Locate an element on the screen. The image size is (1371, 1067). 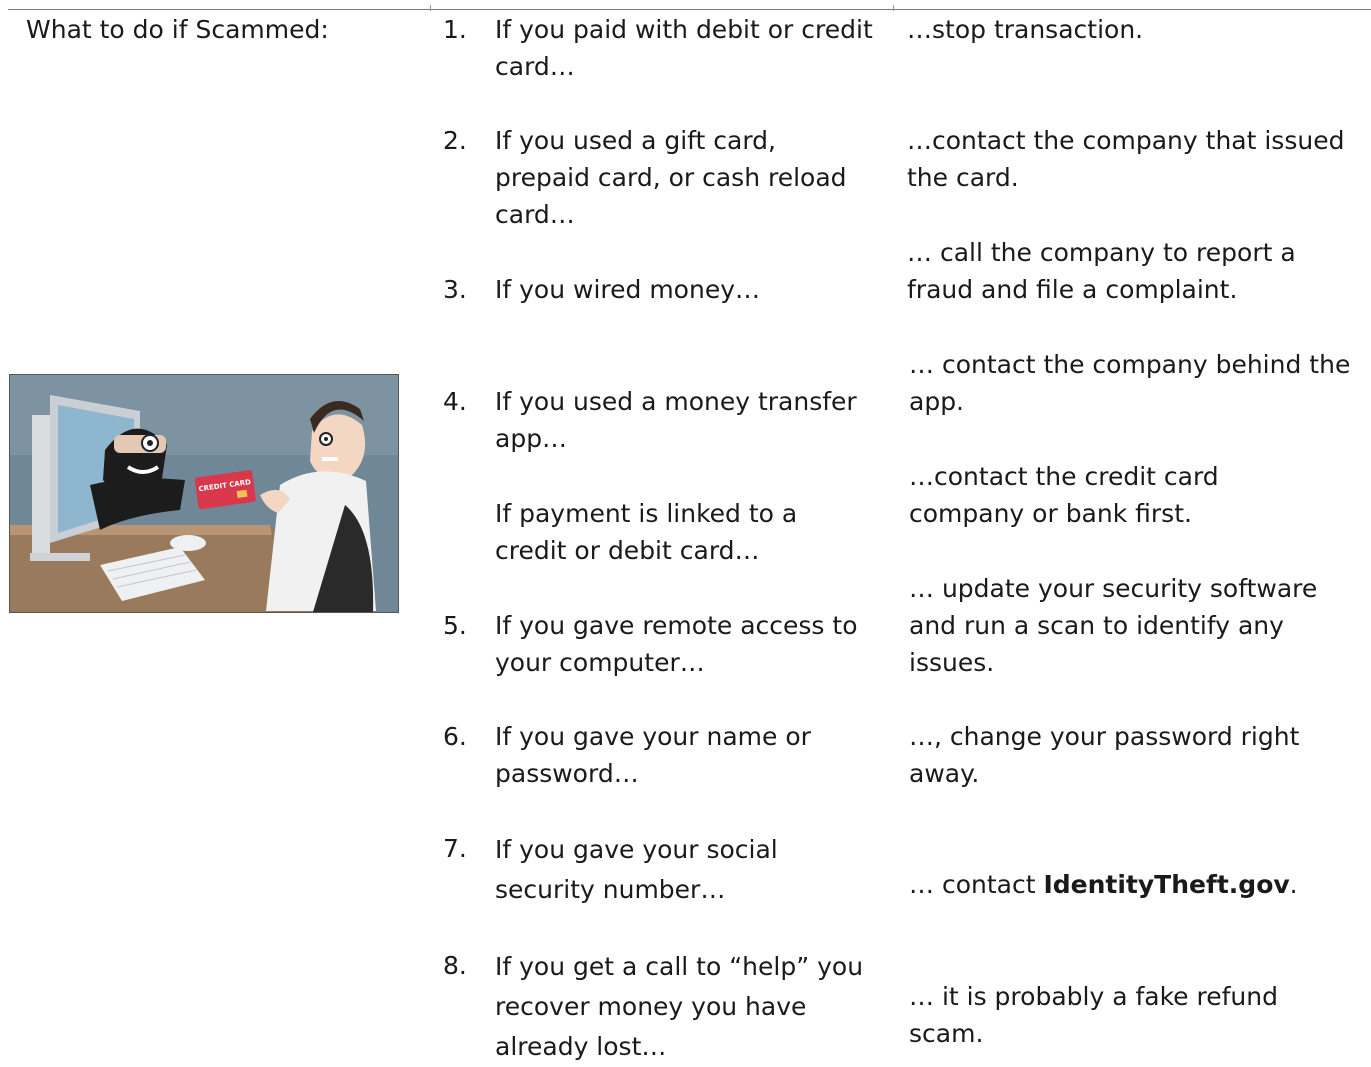
item-number: 2. is located at coordinates (455, 140).